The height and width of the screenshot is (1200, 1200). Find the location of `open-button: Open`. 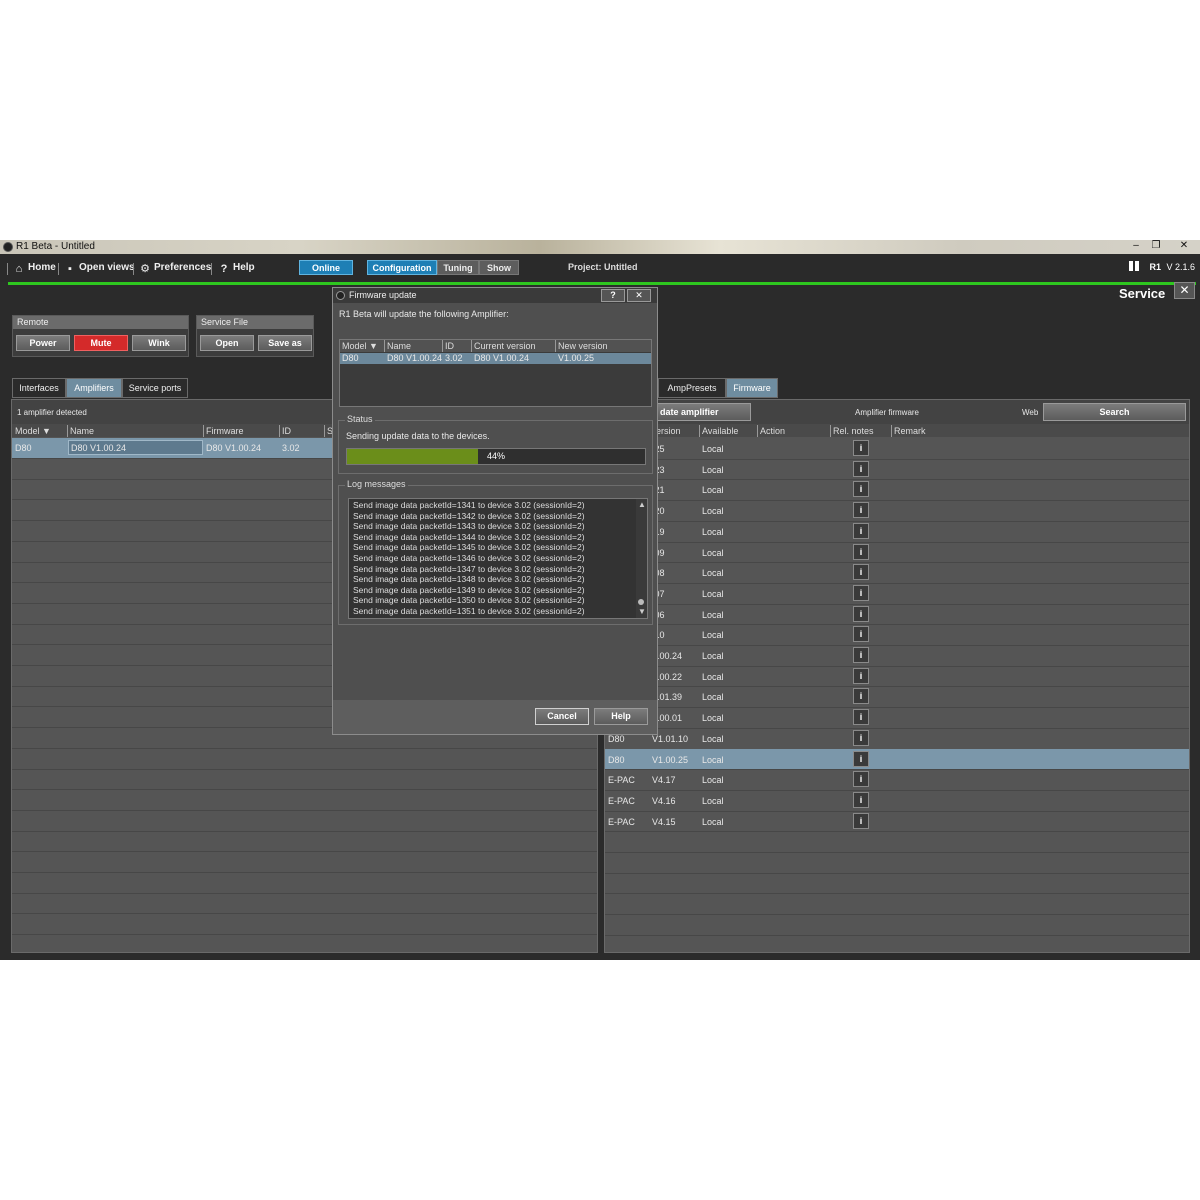

open-button: Open is located at coordinates (227, 343).